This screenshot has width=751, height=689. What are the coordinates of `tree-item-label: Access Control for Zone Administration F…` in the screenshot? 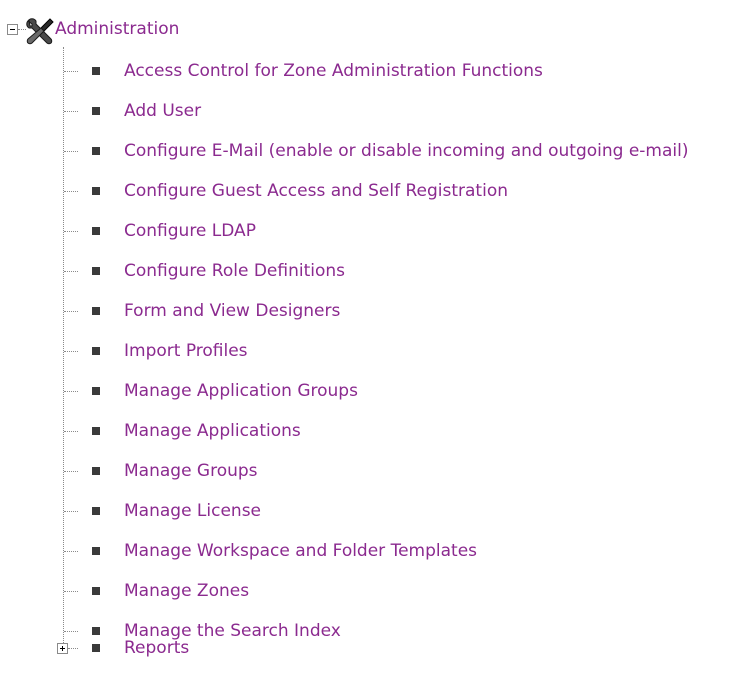 It's located at (333, 71).